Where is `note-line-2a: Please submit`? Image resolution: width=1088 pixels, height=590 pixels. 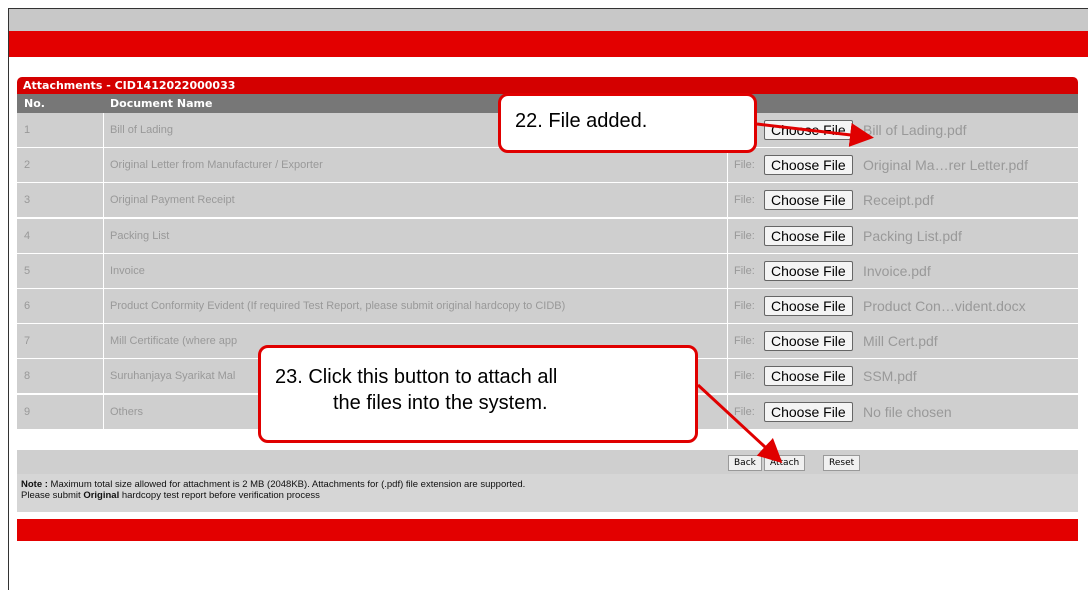 note-line-2a: Please submit is located at coordinates (52, 495).